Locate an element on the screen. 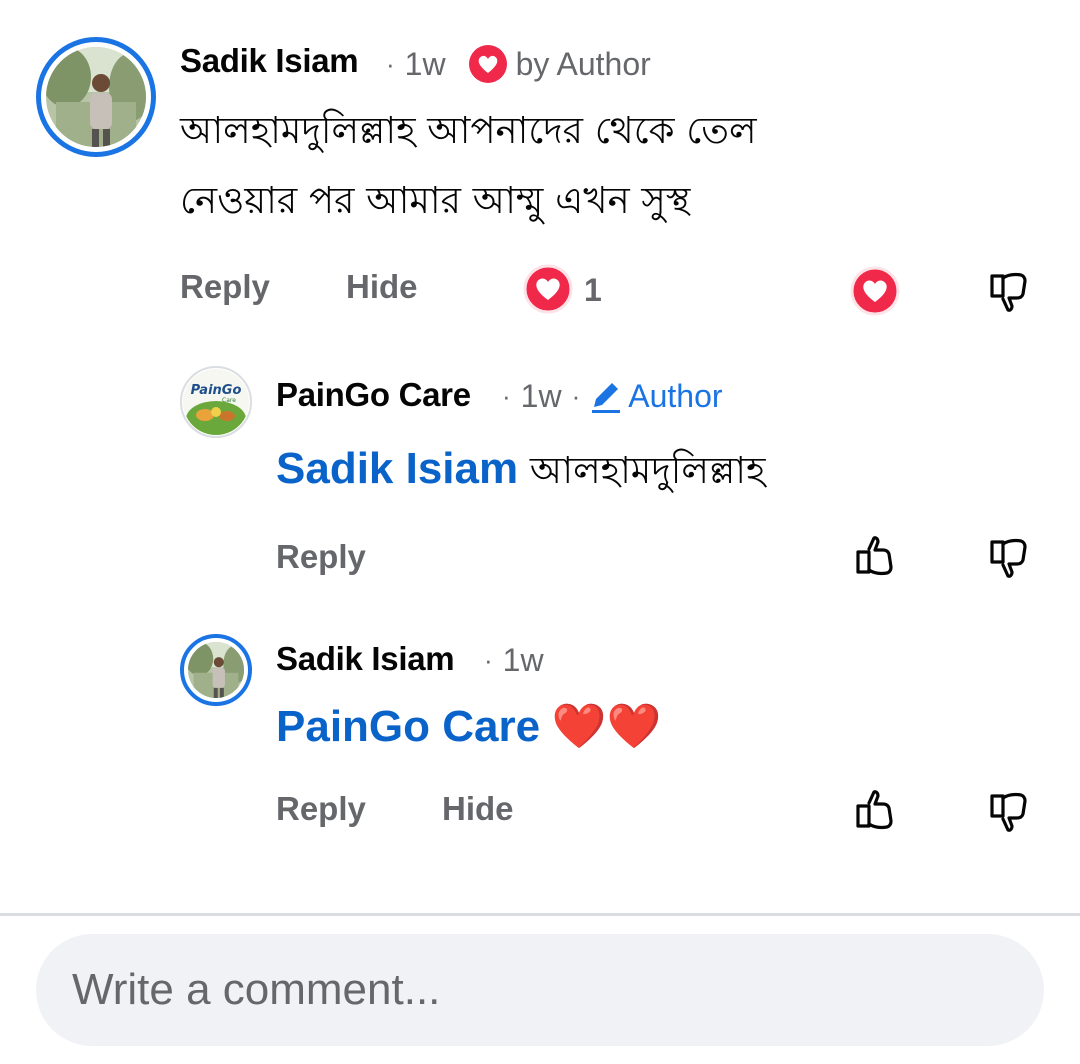 The height and width of the screenshot is (1064, 1080). mention-link: PainGo Care is located at coordinates (408, 726).